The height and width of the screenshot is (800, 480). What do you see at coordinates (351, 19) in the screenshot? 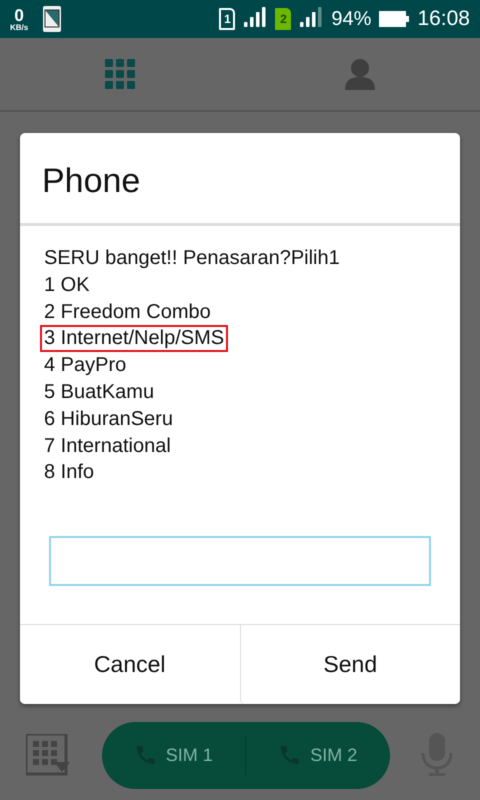
I see `battery-percent: 94%` at bounding box center [351, 19].